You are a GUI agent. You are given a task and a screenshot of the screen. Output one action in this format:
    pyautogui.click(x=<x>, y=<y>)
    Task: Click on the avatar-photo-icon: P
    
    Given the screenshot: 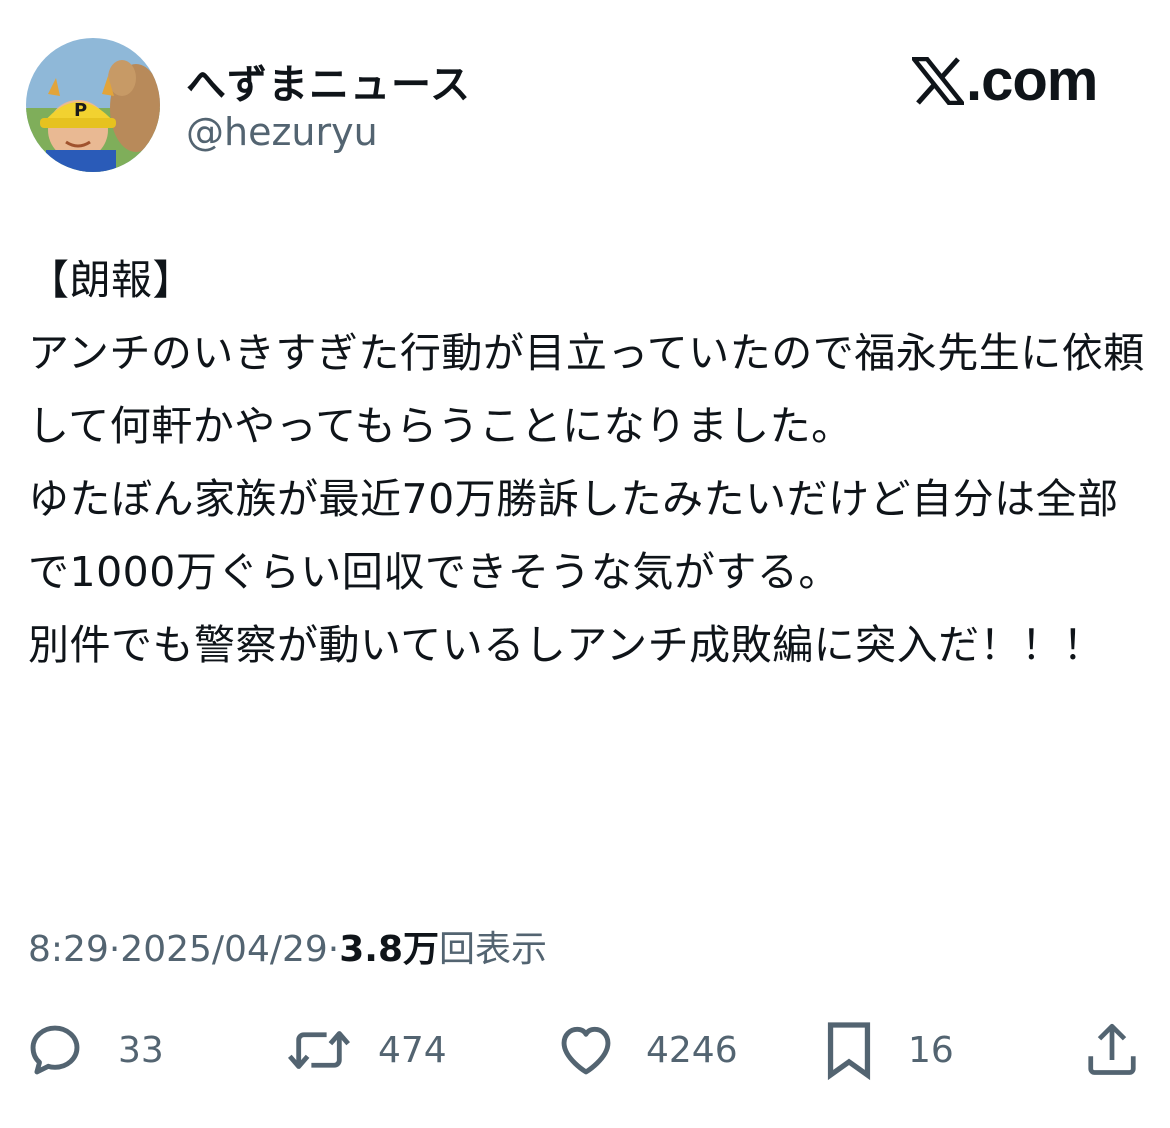 What is the action you would take?
    pyautogui.click(x=93, y=105)
    